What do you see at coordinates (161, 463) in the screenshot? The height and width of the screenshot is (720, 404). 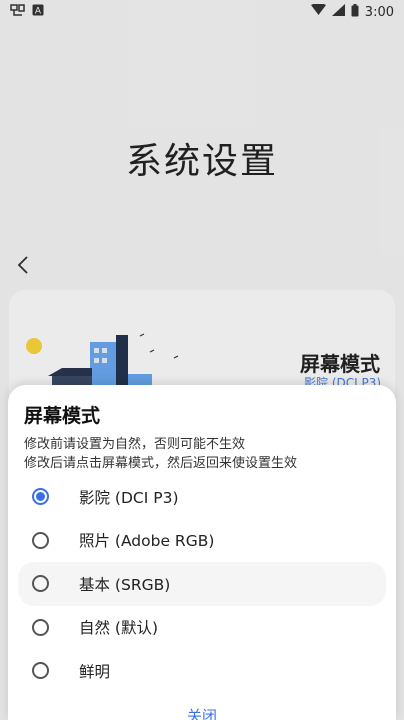 I see `dialog-description-2: 修改后请点击屏幕模式，然后返回来使设置生效` at bounding box center [161, 463].